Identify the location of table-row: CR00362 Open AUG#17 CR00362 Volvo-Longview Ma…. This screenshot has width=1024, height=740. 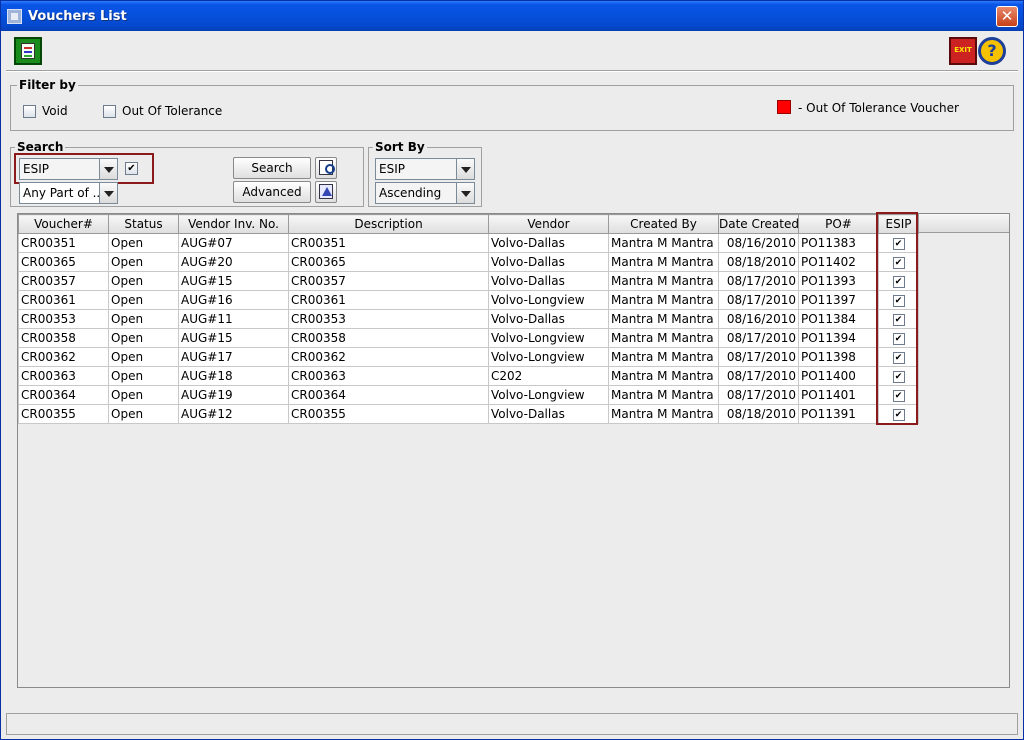
(468, 357).